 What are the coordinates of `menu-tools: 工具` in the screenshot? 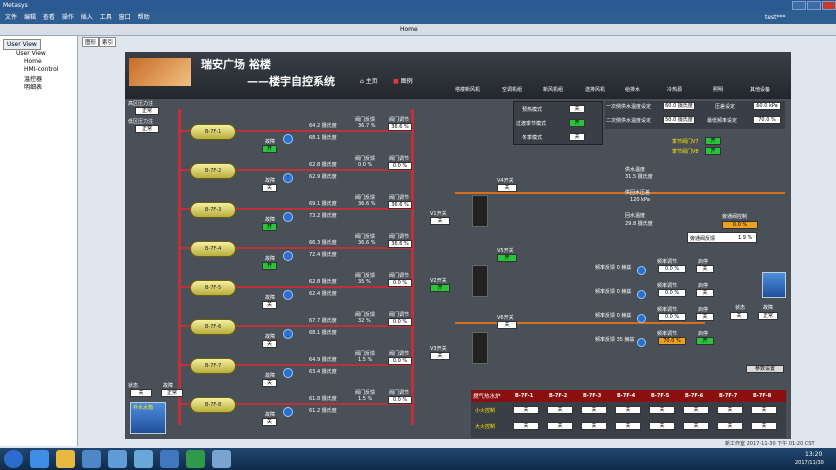 It's located at (106, 17).